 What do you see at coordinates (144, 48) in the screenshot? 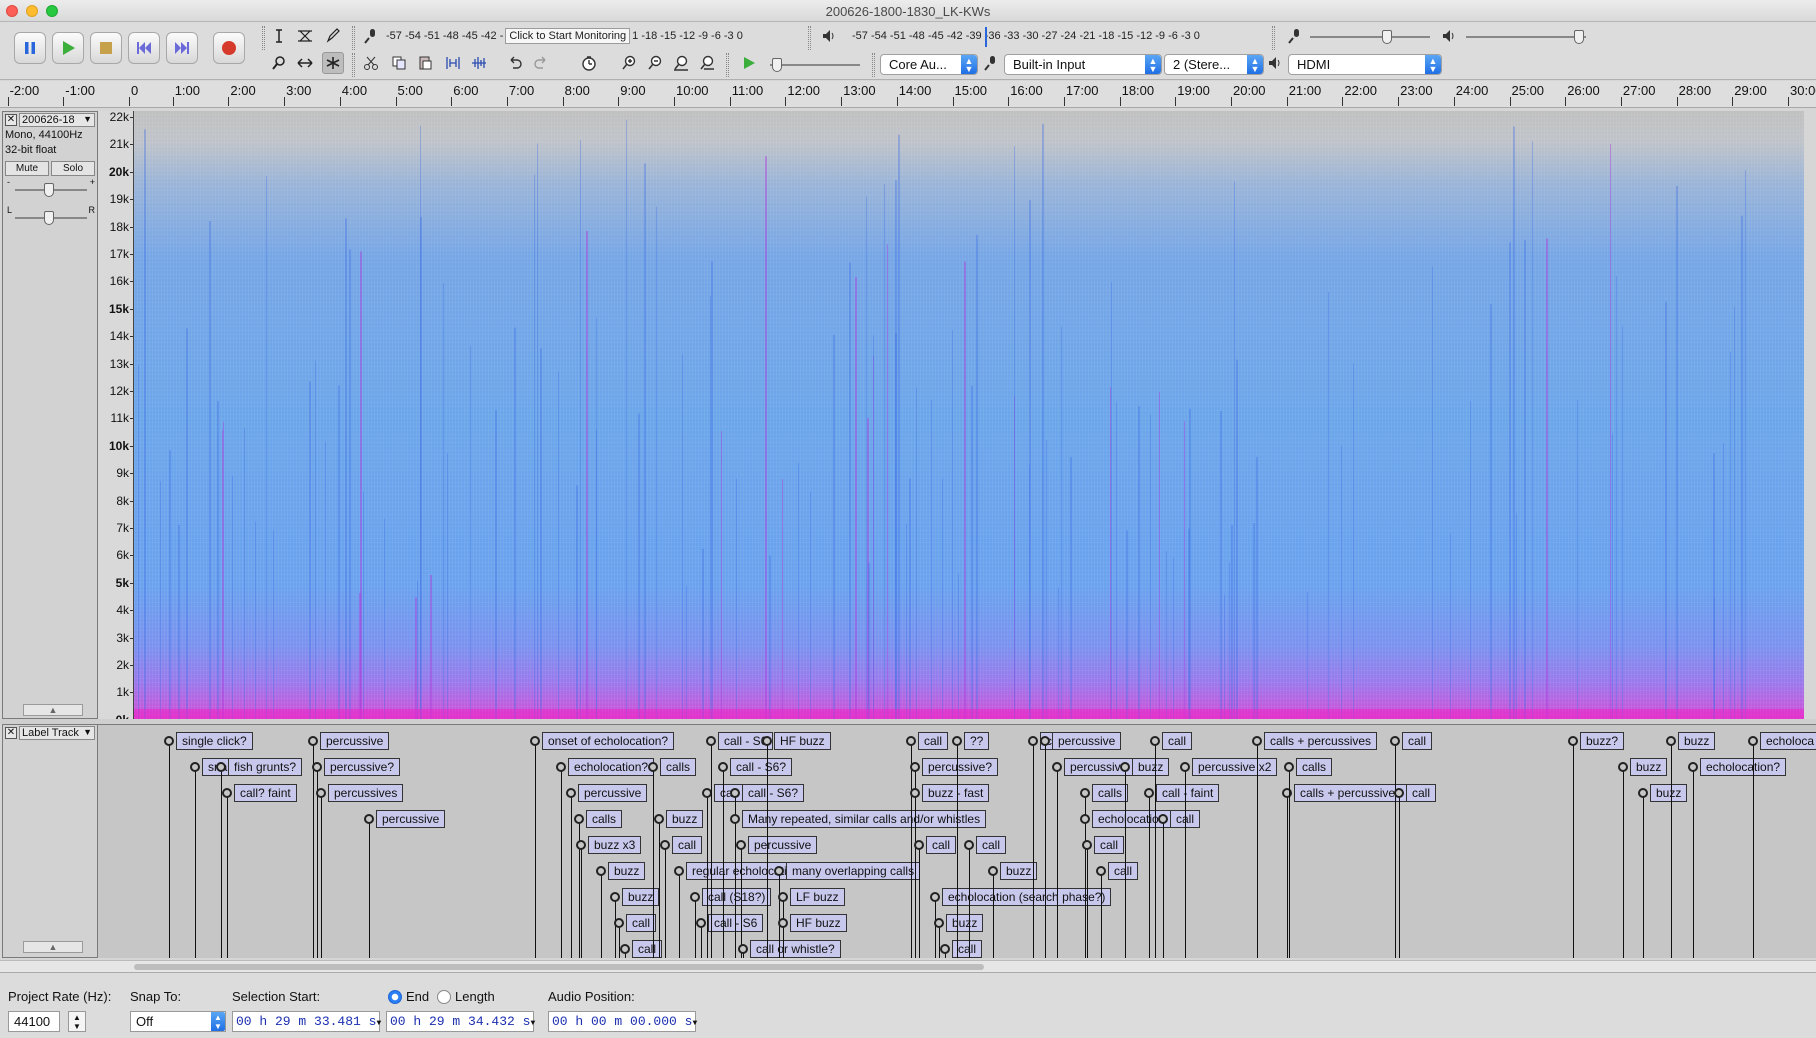
I see `skip-to-start-button` at bounding box center [144, 48].